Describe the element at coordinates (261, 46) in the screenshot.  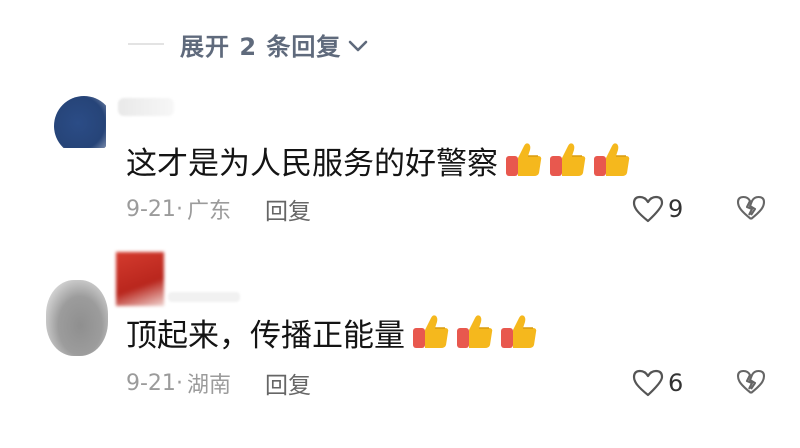
I see `expand-replies-label: 展开 2 条回复` at that location.